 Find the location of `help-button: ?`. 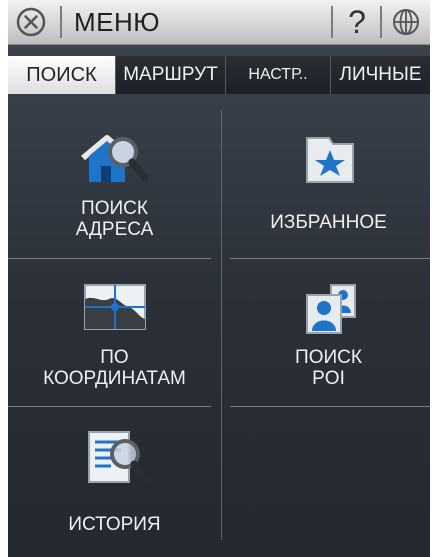

help-button: ? is located at coordinates (357, 22).